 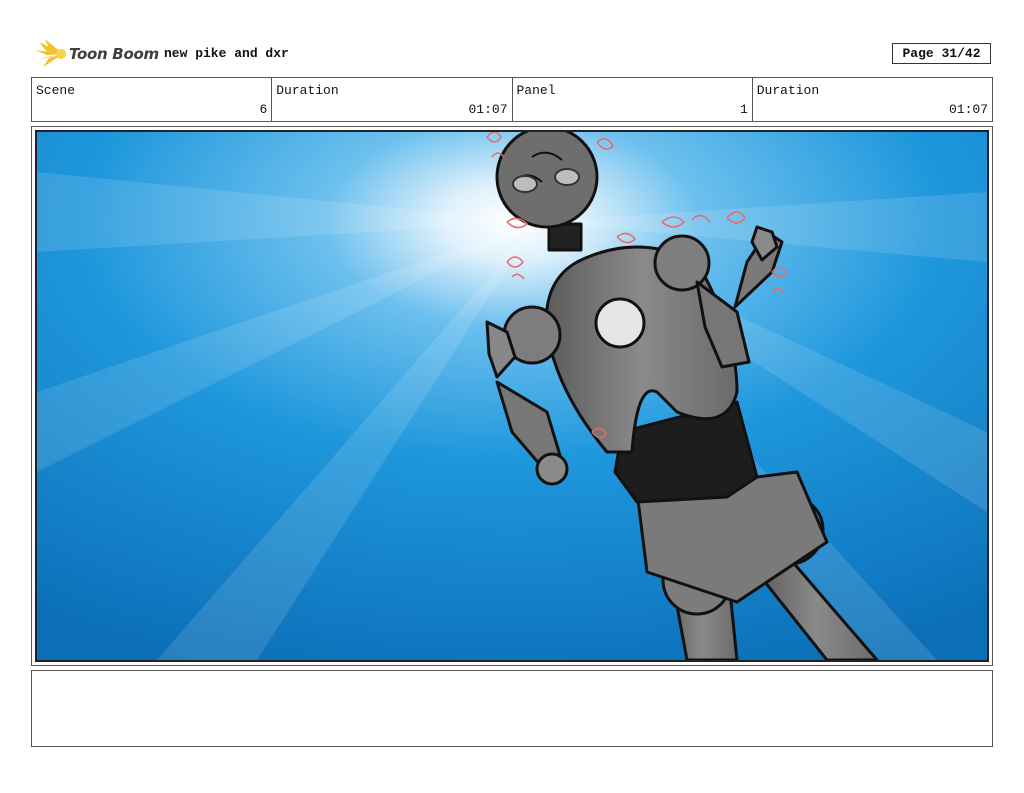 I want to click on toon-boom-logo: Toon Boom, so click(x=97, y=54).